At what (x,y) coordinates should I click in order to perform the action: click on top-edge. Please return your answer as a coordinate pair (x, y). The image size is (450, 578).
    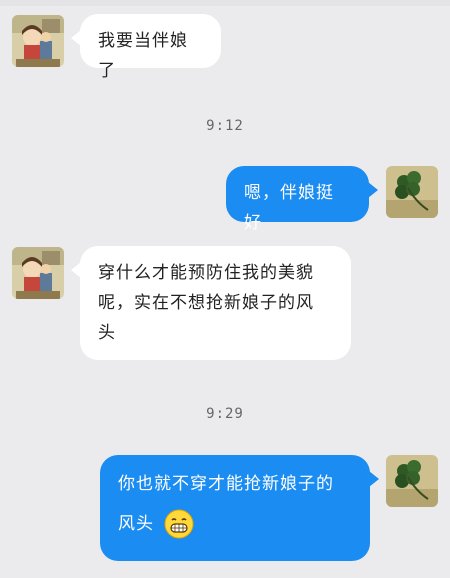
    Looking at the image, I should click on (225, 3).